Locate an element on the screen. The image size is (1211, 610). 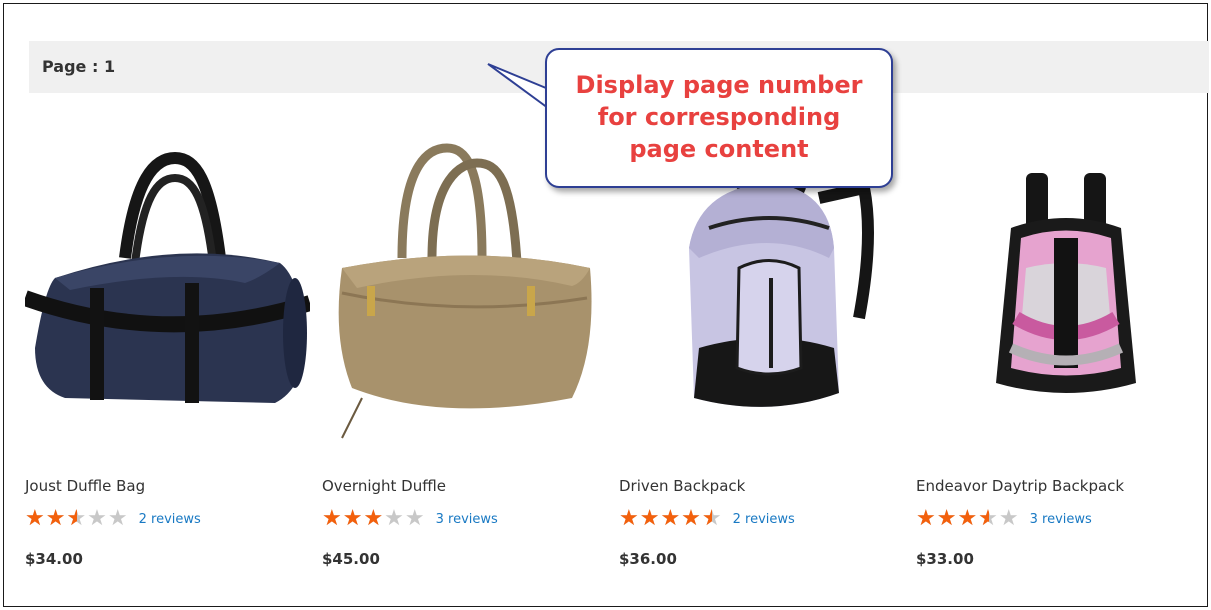
product-price: $34.00 is located at coordinates (54, 559).